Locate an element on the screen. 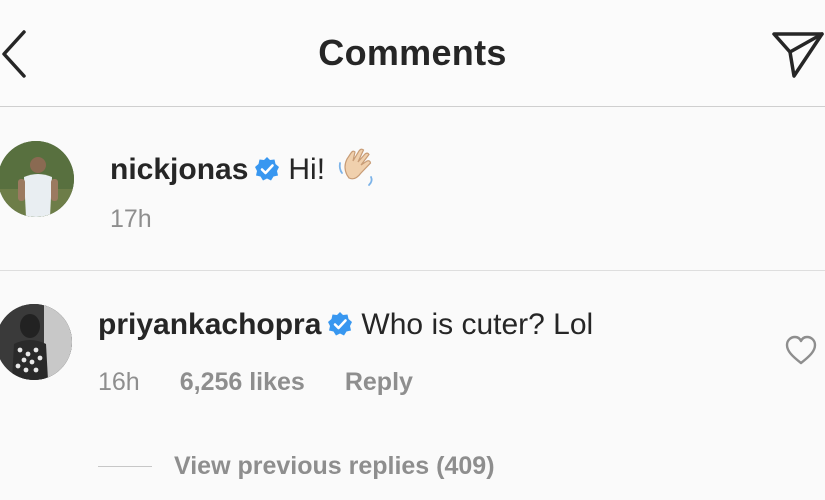 This screenshot has width=825, height=500. view-previous-replies-button: View previous replies (409) is located at coordinates (296, 466).